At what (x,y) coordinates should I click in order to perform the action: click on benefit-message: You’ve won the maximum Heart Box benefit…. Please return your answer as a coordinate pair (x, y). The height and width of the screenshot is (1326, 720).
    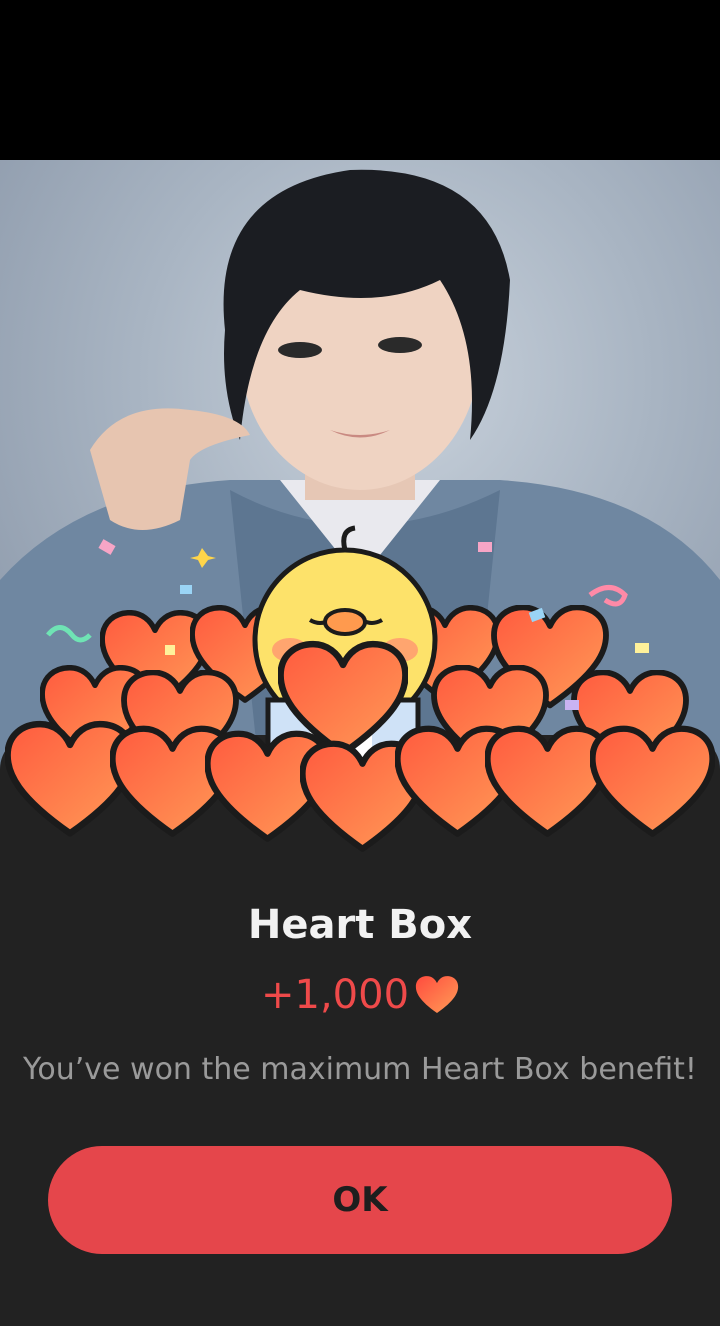
    Looking at the image, I should click on (360, 1069).